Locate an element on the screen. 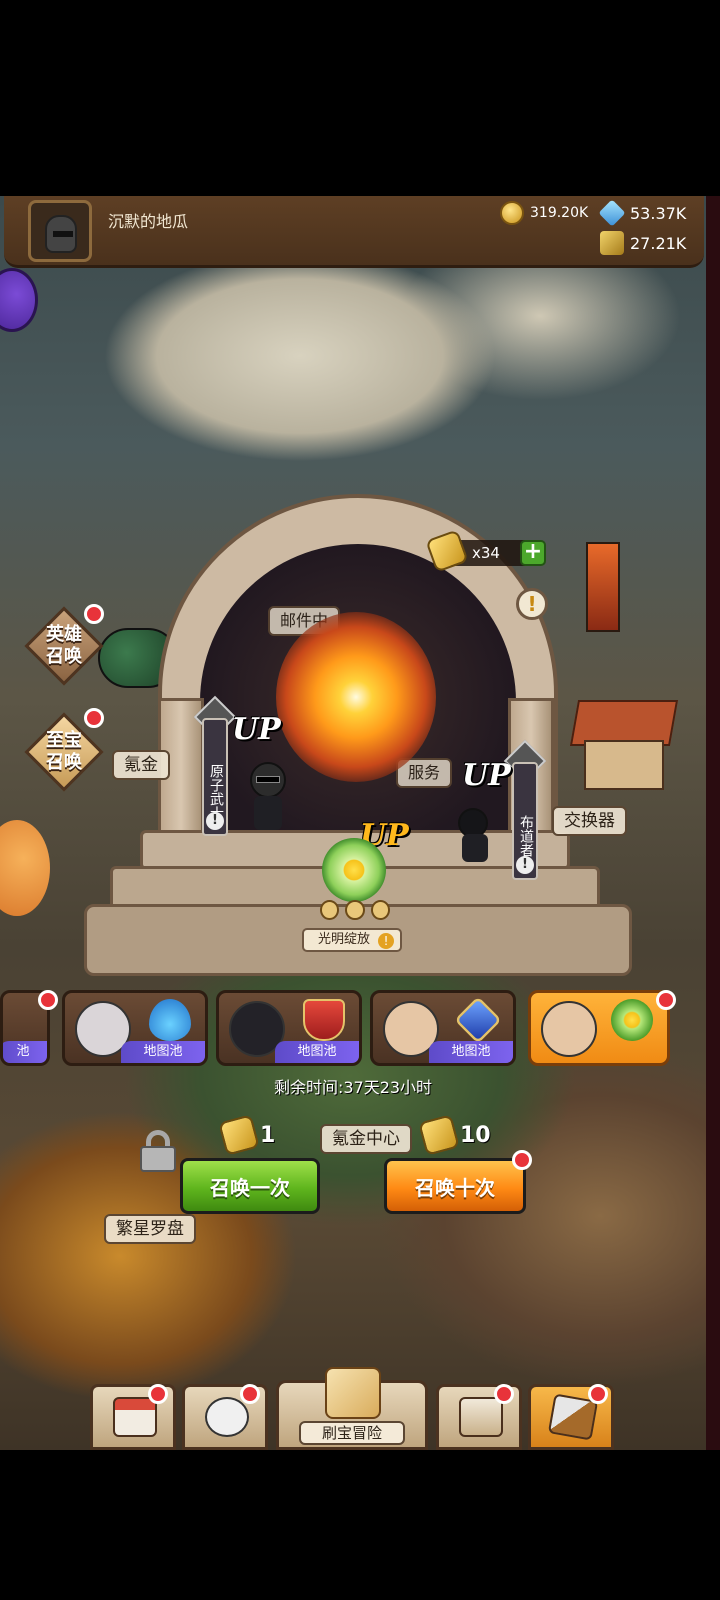  ticket-amount: 27.21K is located at coordinates (658, 243).